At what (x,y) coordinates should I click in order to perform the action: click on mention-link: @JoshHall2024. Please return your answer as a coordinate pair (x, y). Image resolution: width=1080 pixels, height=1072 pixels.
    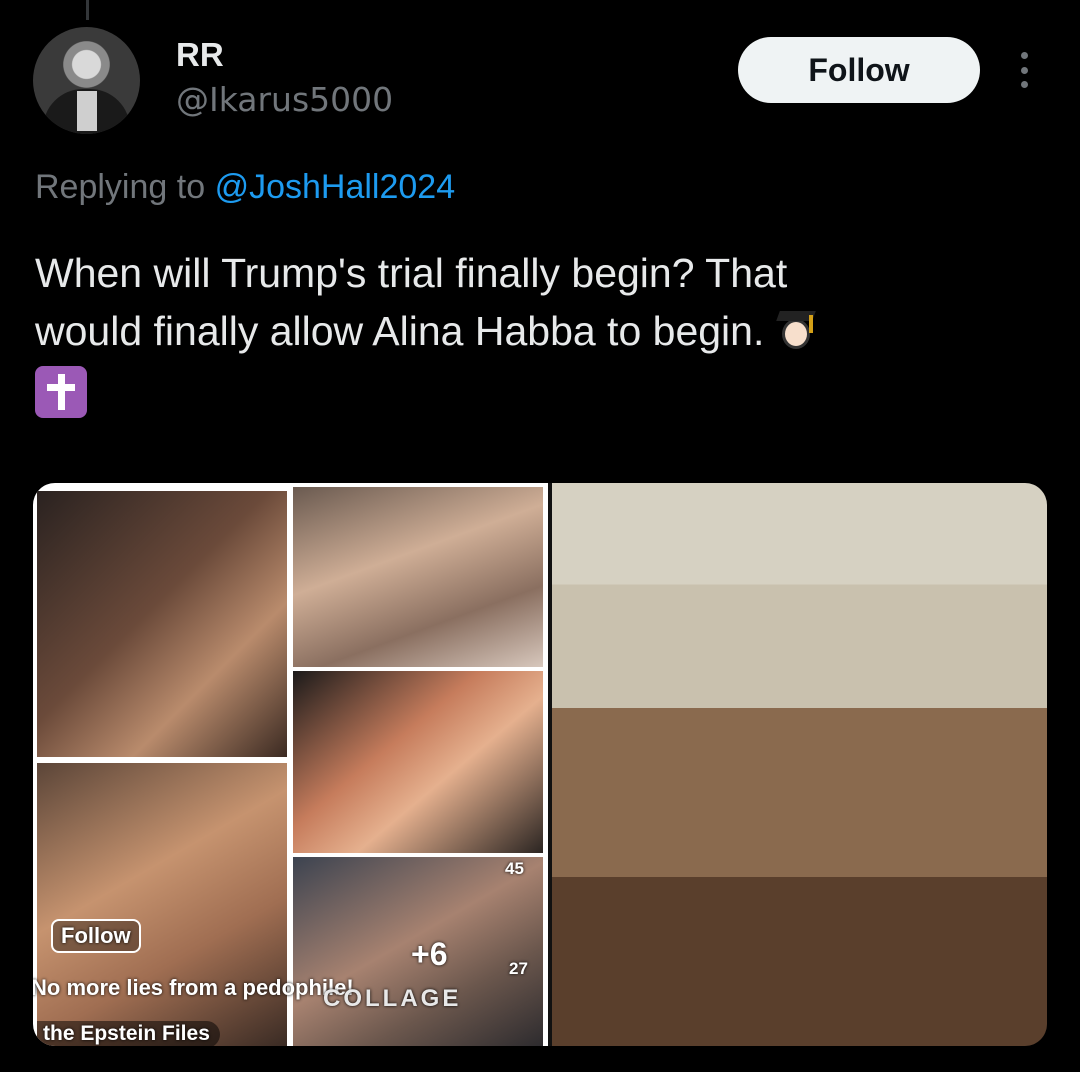
    Looking at the image, I should click on (335, 187).